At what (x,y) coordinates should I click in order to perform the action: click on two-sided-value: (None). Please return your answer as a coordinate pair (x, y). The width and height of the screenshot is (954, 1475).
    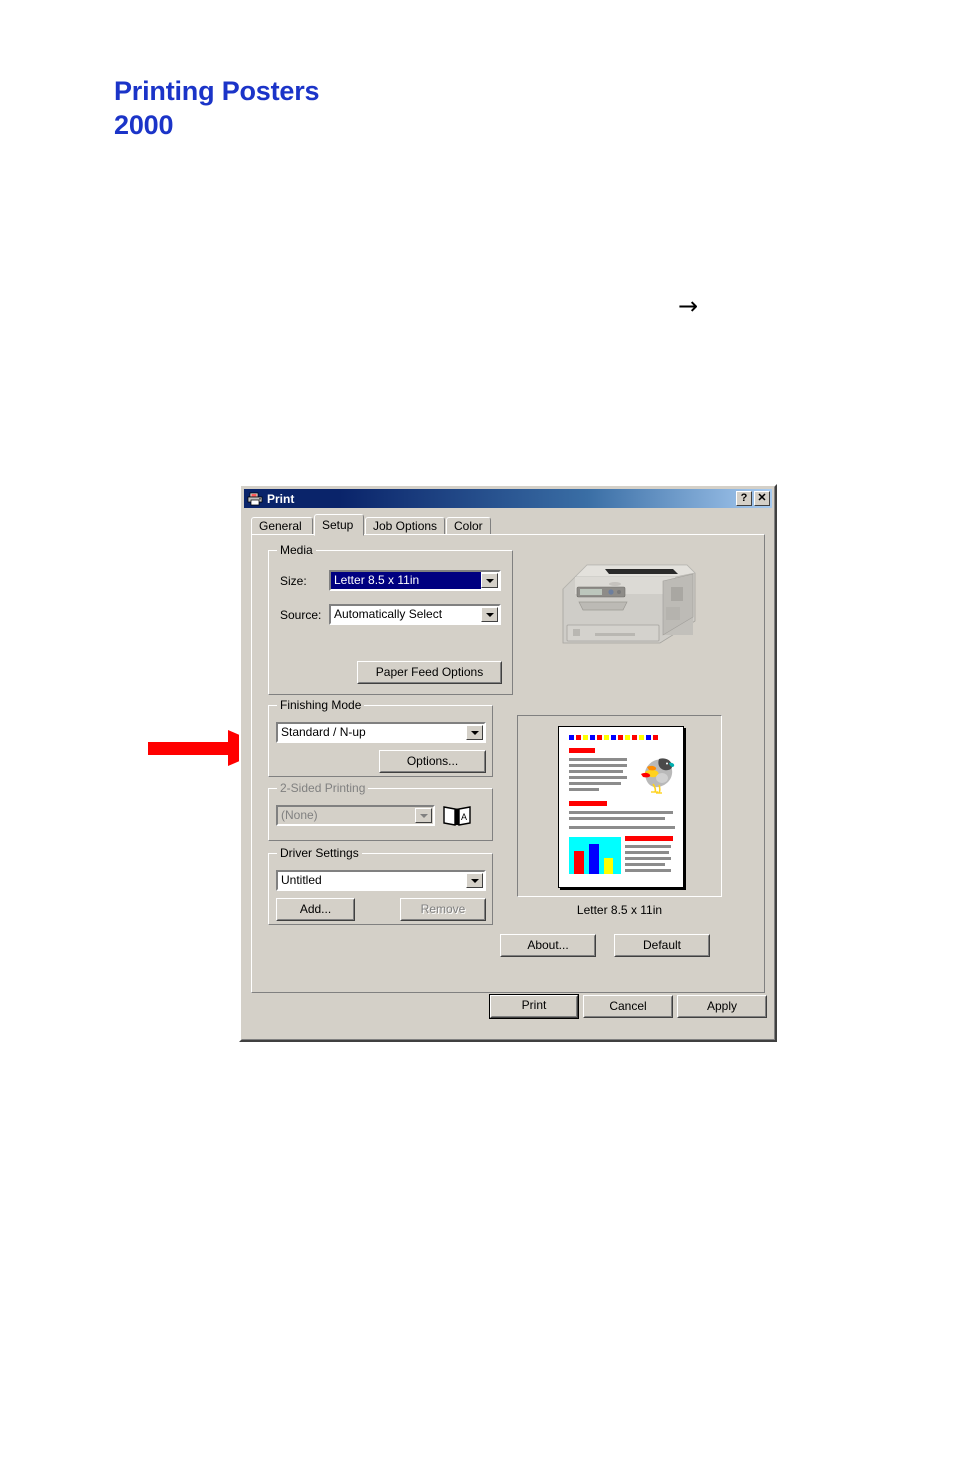
    Looking at the image, I should click on (299, 815).